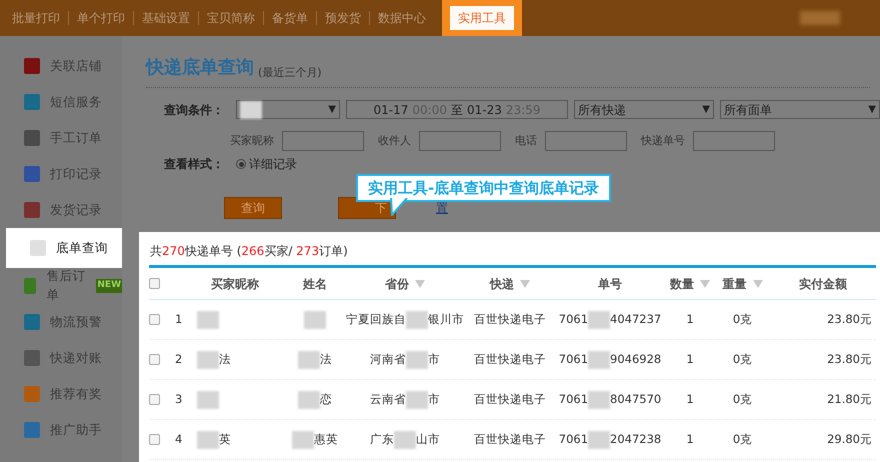 The image size is (880, 462). Describe the element at coordinates (61, 322) in the screenshot. I see `sidebar-item: 物流预警` at that location.